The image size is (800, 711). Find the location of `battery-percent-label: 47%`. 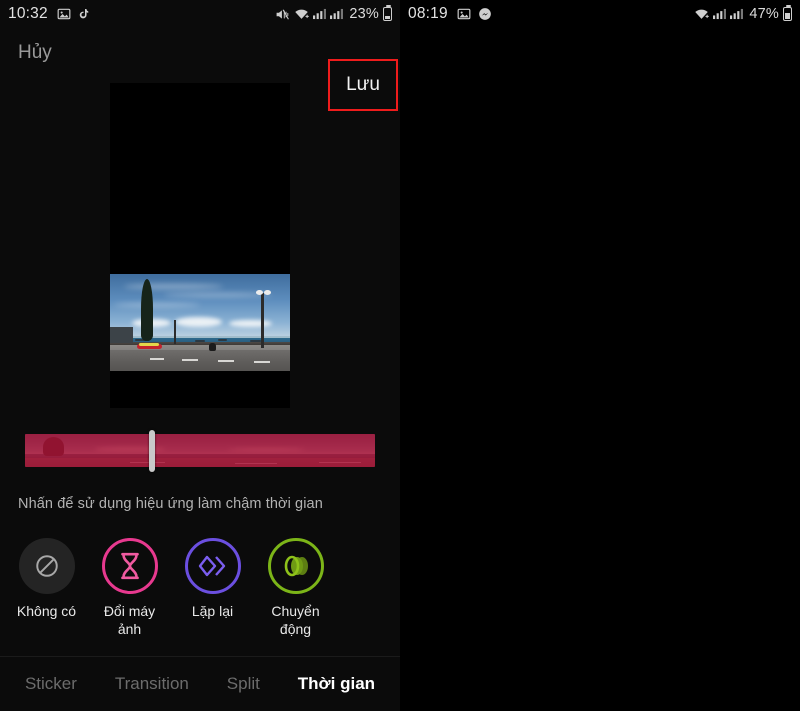

battery-percent-label: 47% is located at coordinates (764, 14).